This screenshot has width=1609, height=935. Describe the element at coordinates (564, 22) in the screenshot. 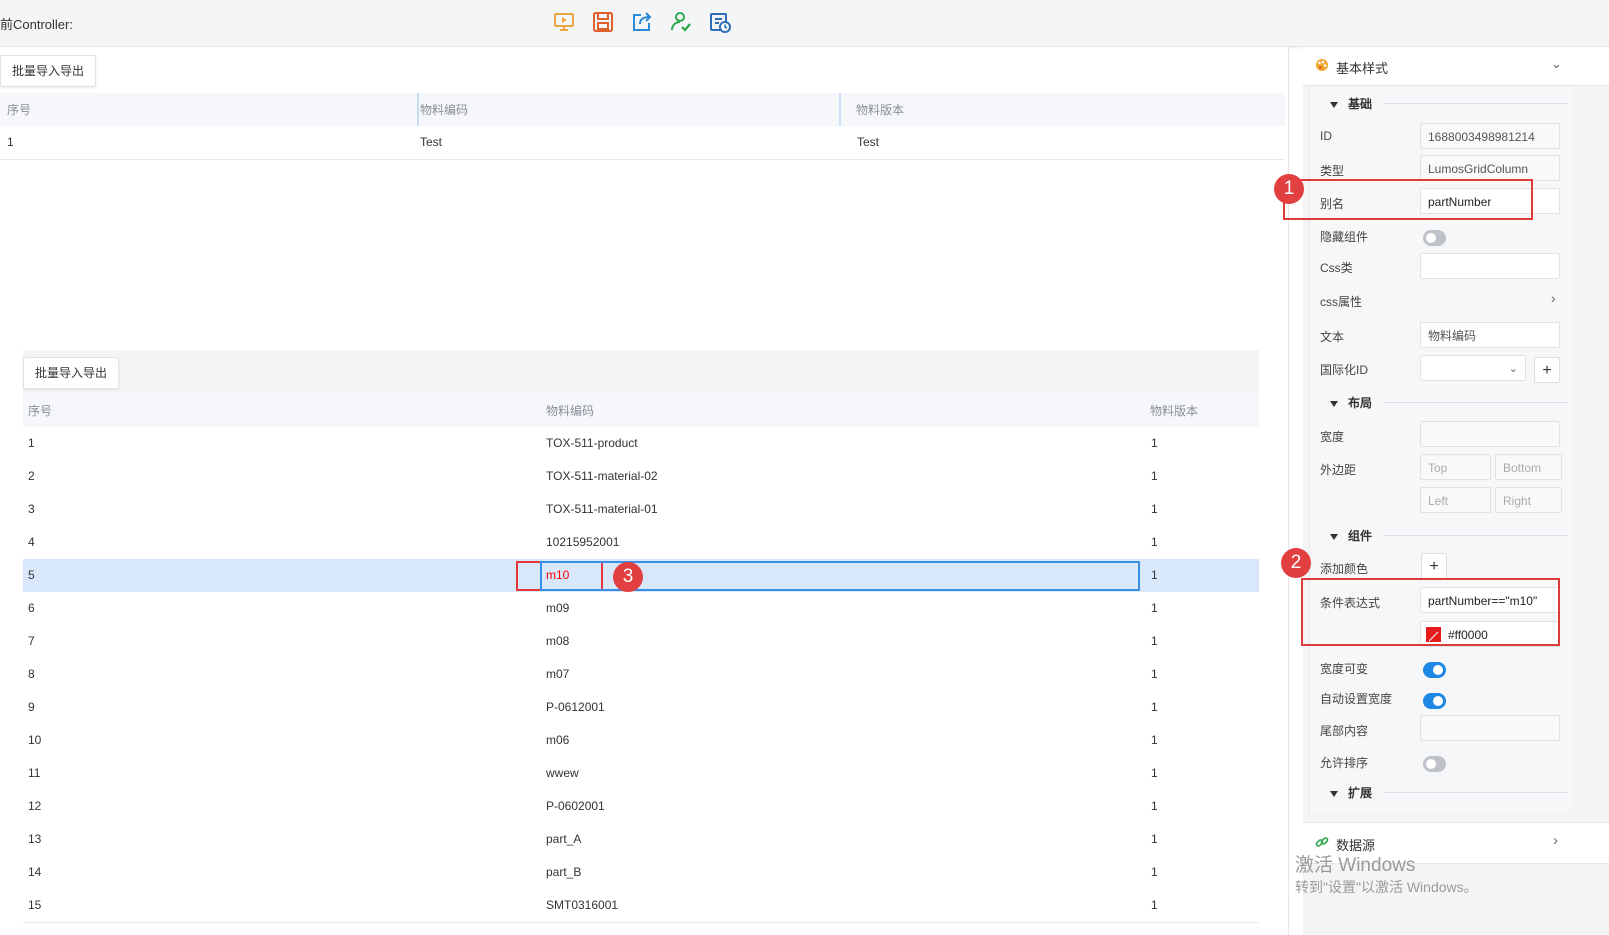

I see `preview-icon` at that location.